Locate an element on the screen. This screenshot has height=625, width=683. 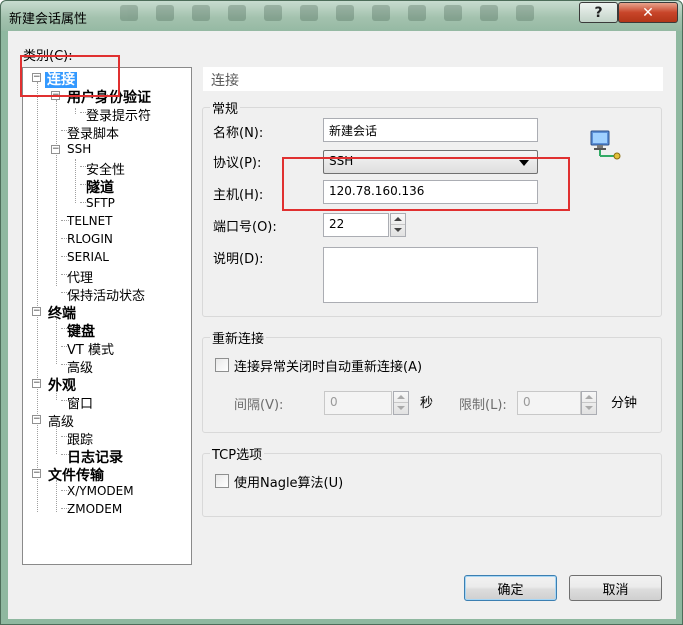
expander-ssh: − is located at coordinates (55, 149).